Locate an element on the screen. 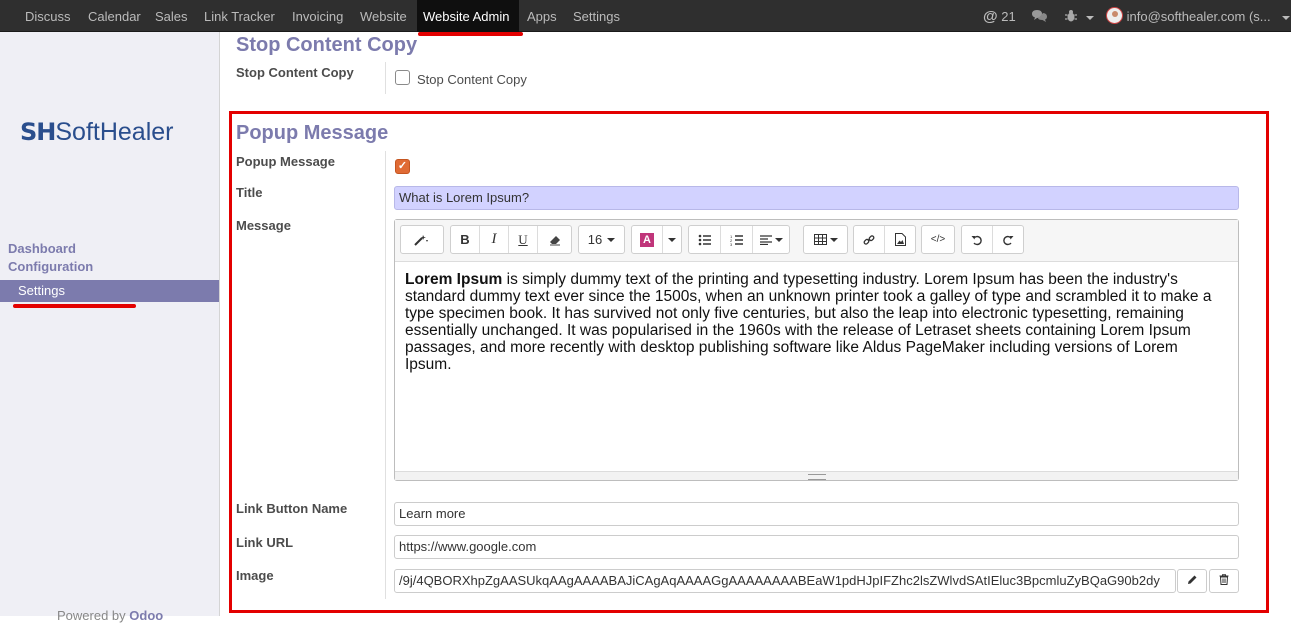  delete-image-button is located at coordinates (1224, 581).